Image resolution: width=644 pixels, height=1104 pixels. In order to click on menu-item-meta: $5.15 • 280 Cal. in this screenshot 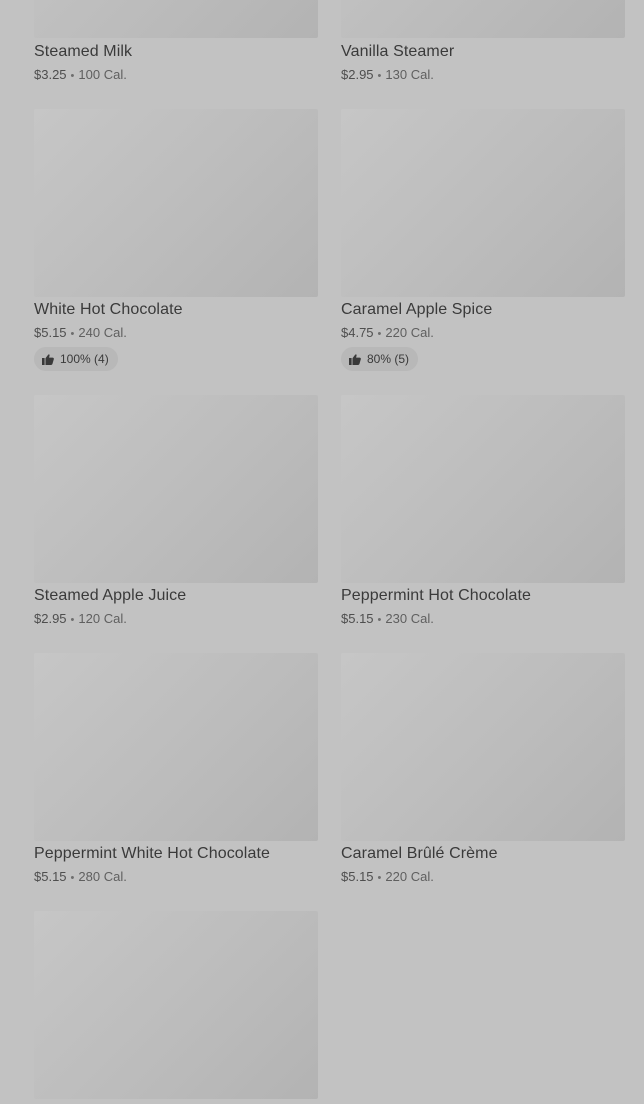, I will do `click(80, 876)`.